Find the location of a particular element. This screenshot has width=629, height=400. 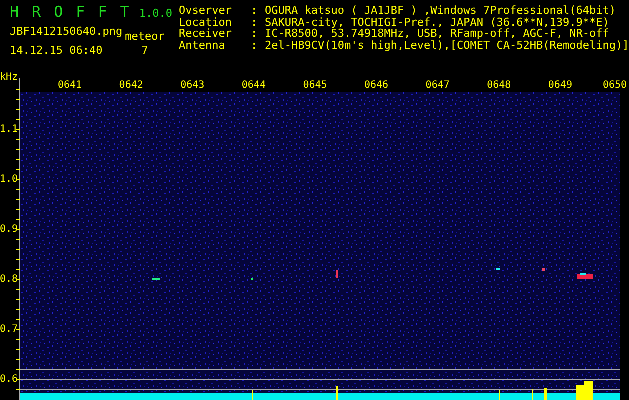

time-label: 0649 is located at coordinates (560, 86).